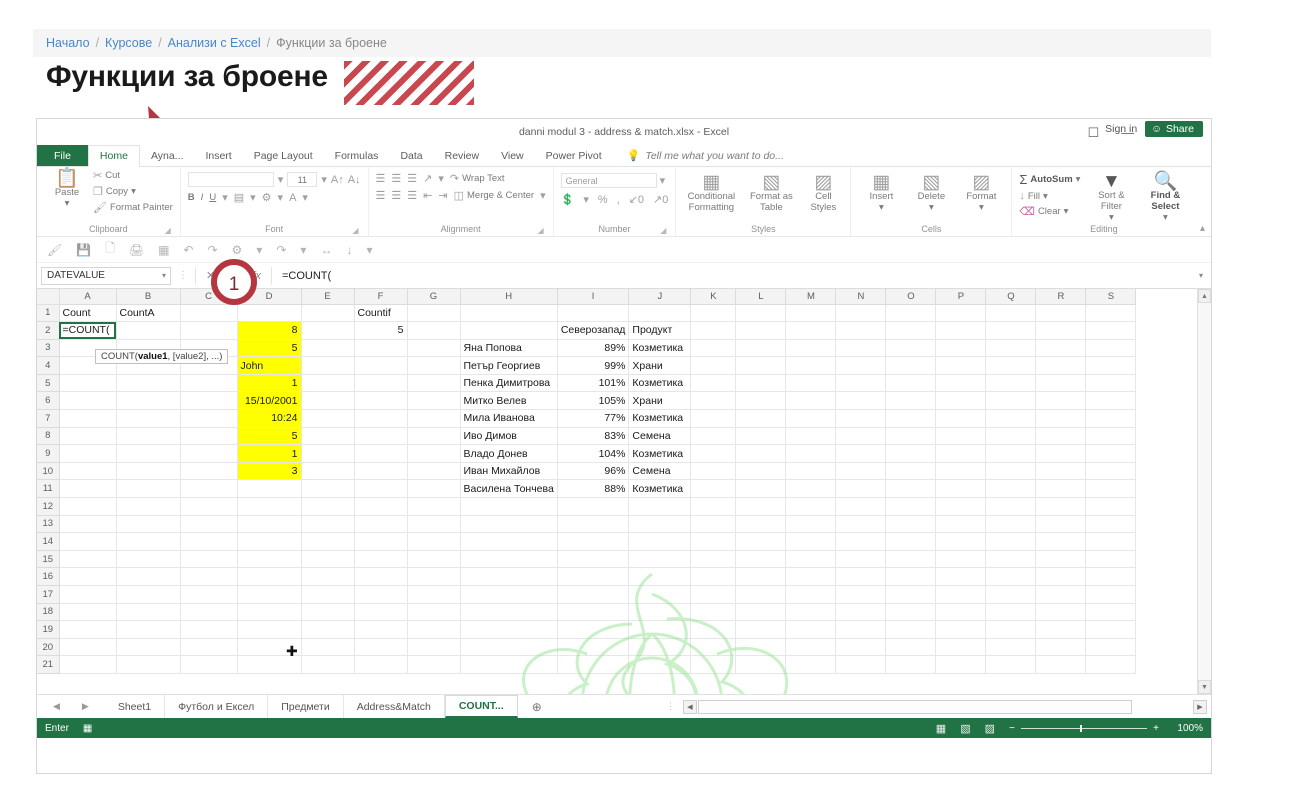 This screenshot has height=789, width=1289. What do you see at coordinates (212, 197) in the screenshot?
I see `underline-button: U` at bounding box center [212, 197].